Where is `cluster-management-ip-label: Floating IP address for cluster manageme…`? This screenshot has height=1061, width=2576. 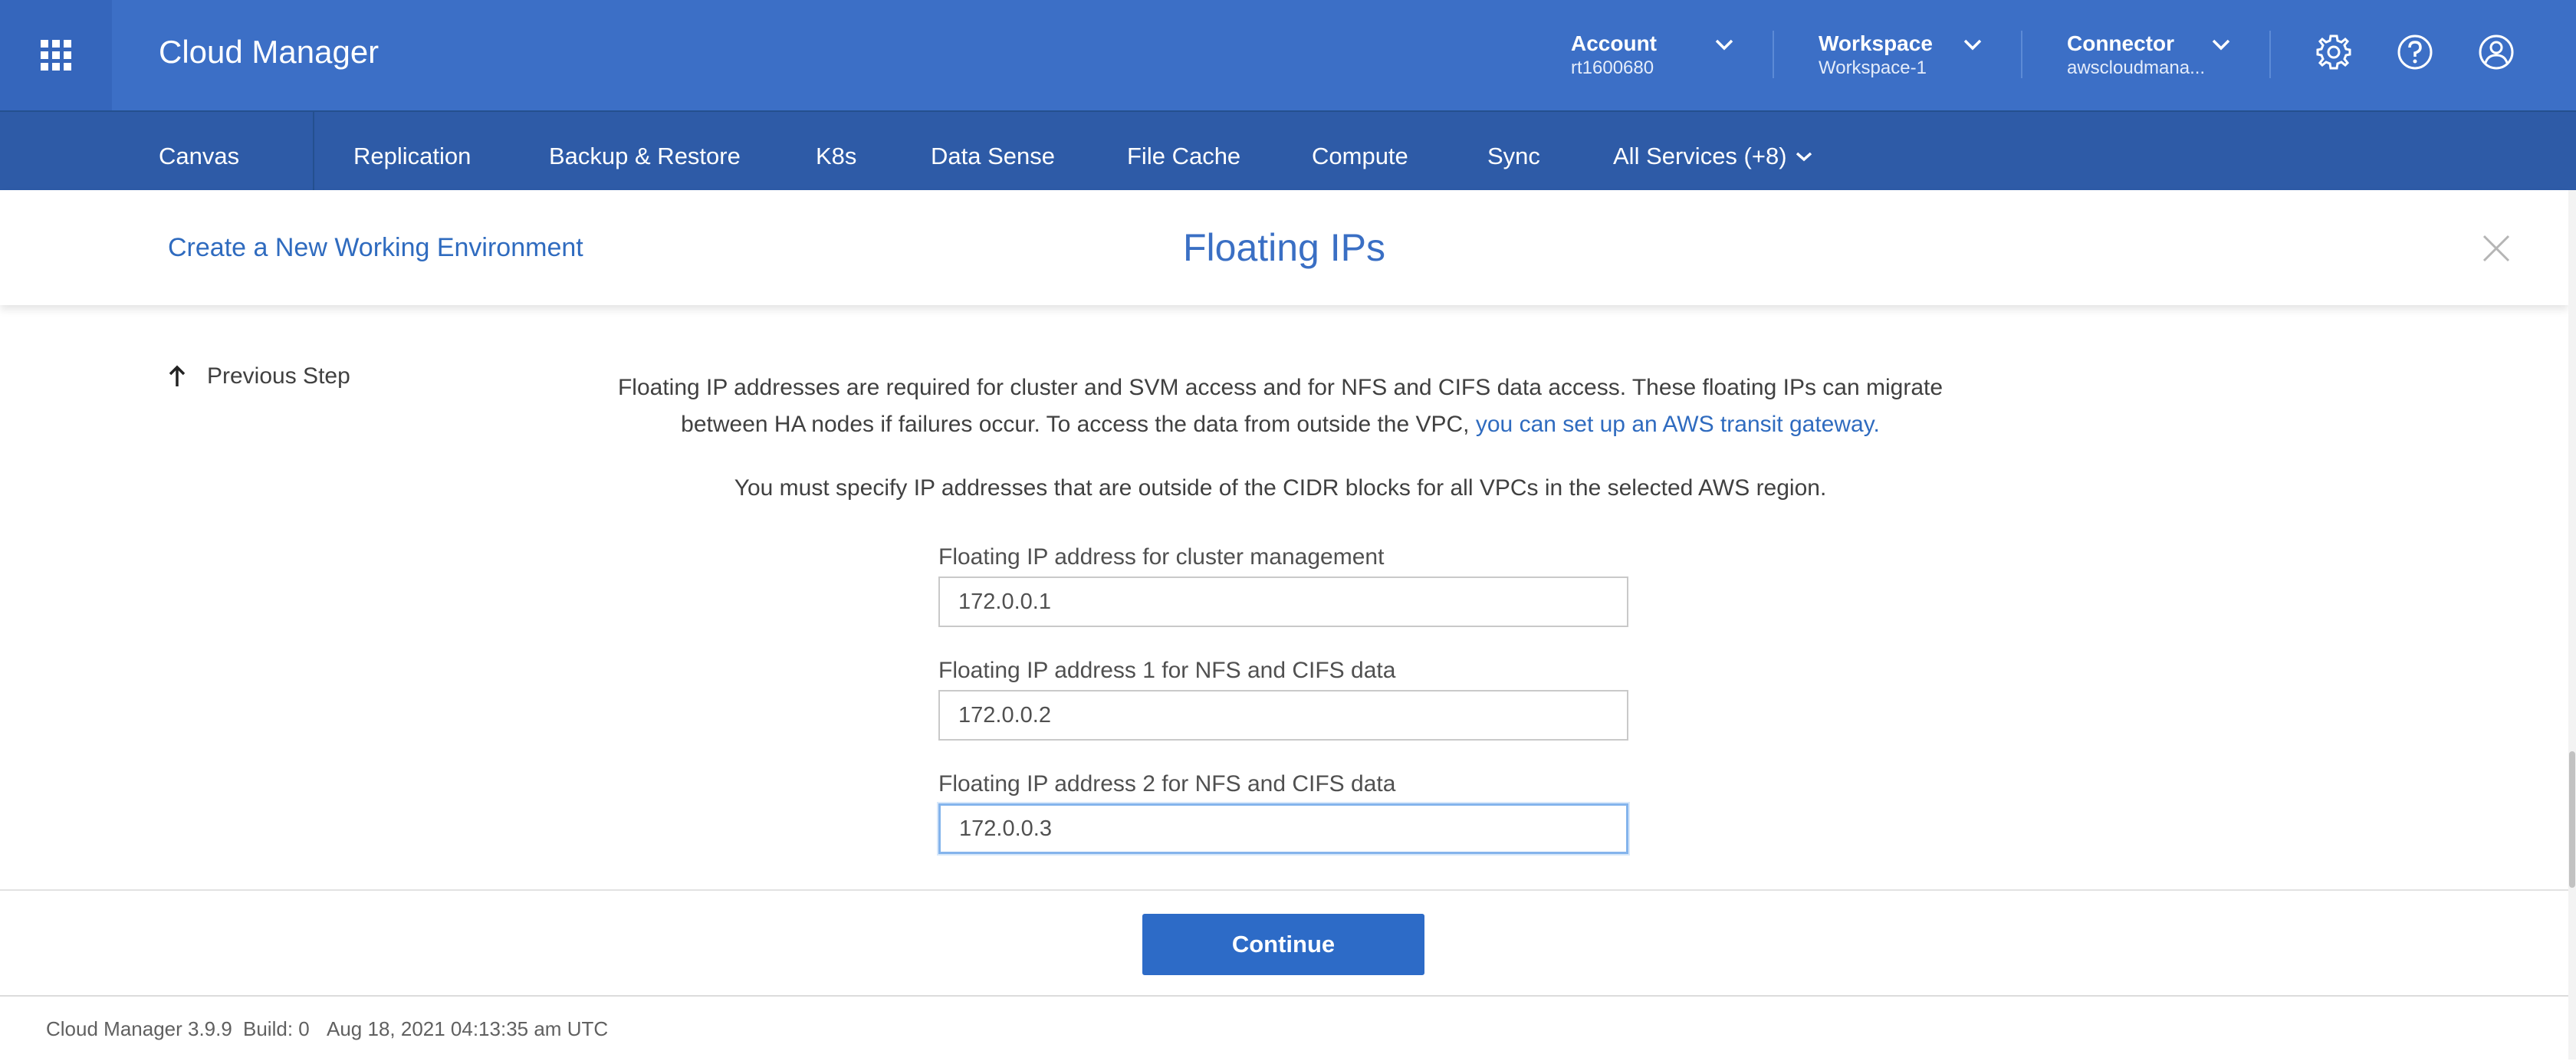
cluster-management-ip-label: Floating IP address for cluster manageme… is located at coordinates (1161, 557).